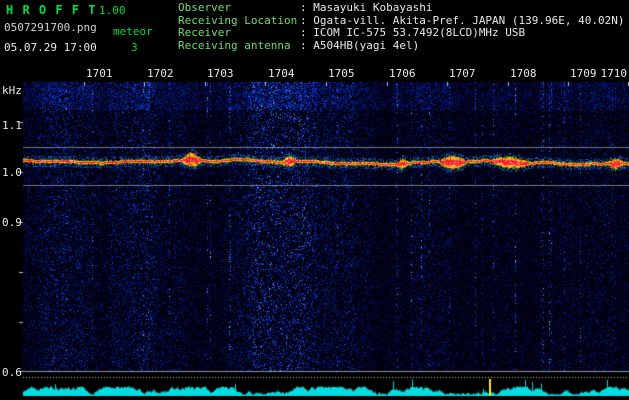  What do you see at coordinates (160, 73) in the screenshot?
I see `time-tick-label: 1702` at bounding box center [160, 73].